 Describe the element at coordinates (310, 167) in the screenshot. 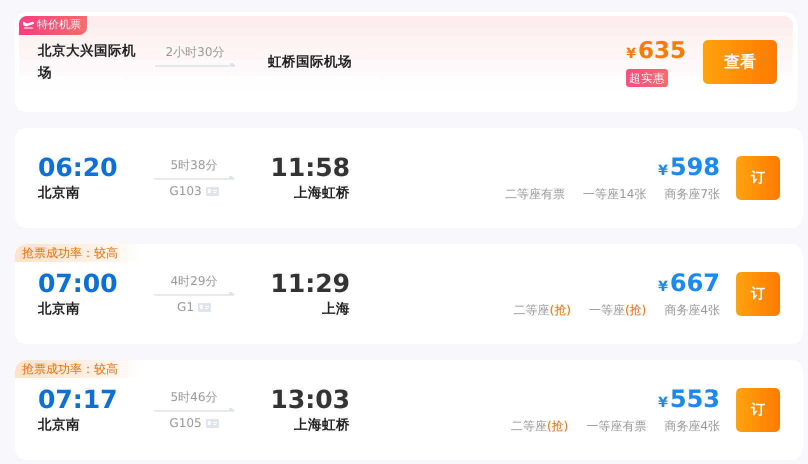

I see `arrival-time: 11:58` at that location.